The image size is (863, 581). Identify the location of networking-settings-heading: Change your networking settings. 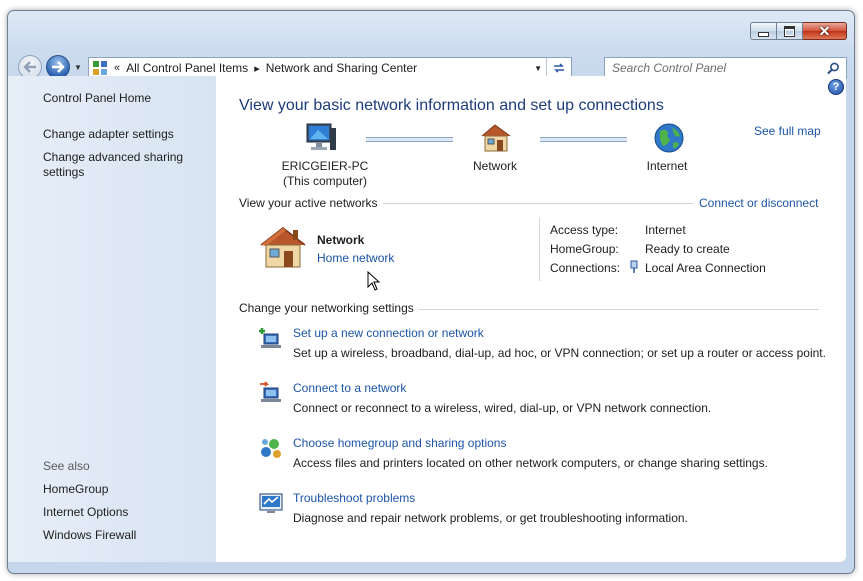
(329, 308).